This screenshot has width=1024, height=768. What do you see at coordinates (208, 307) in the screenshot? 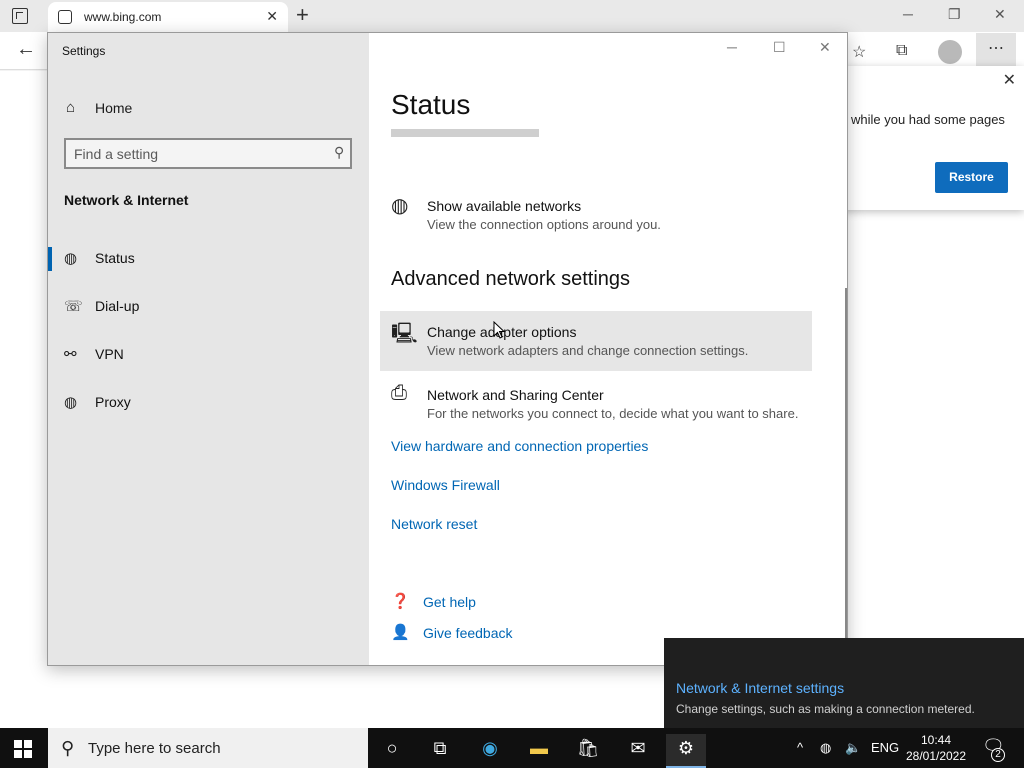
I see `nav-item-dialup: ☏ Dial-up` at bounding box center [208, 307].